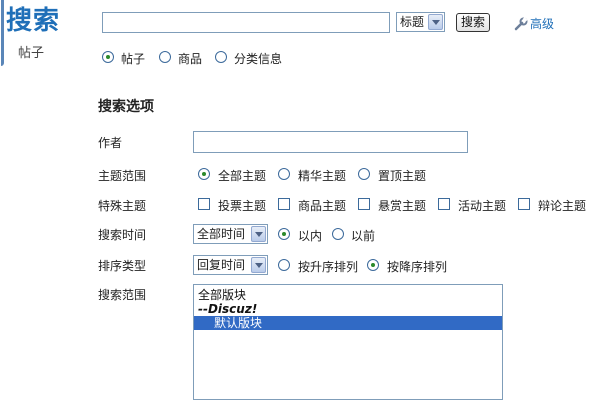 The height and width of the screenshot is (400, 600). I want to click on special-label-debate: 辩论主题, so click(562, 206).